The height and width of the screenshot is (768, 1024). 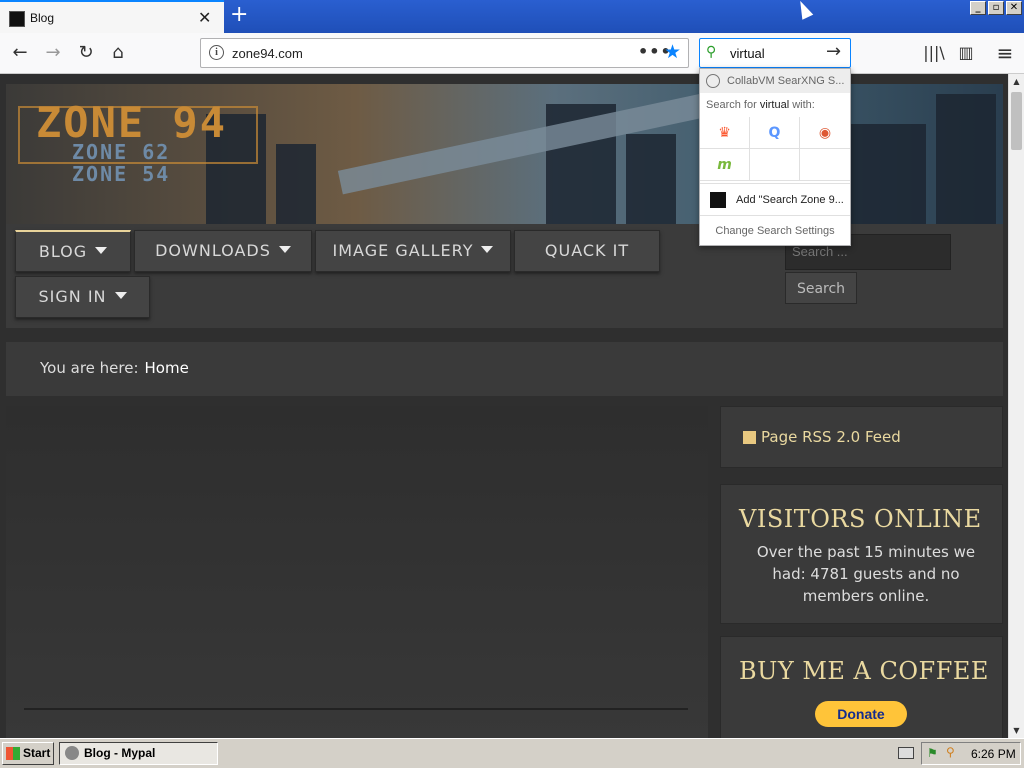 I want to click on mojeek-icon: m, so click(x=725, y=165).